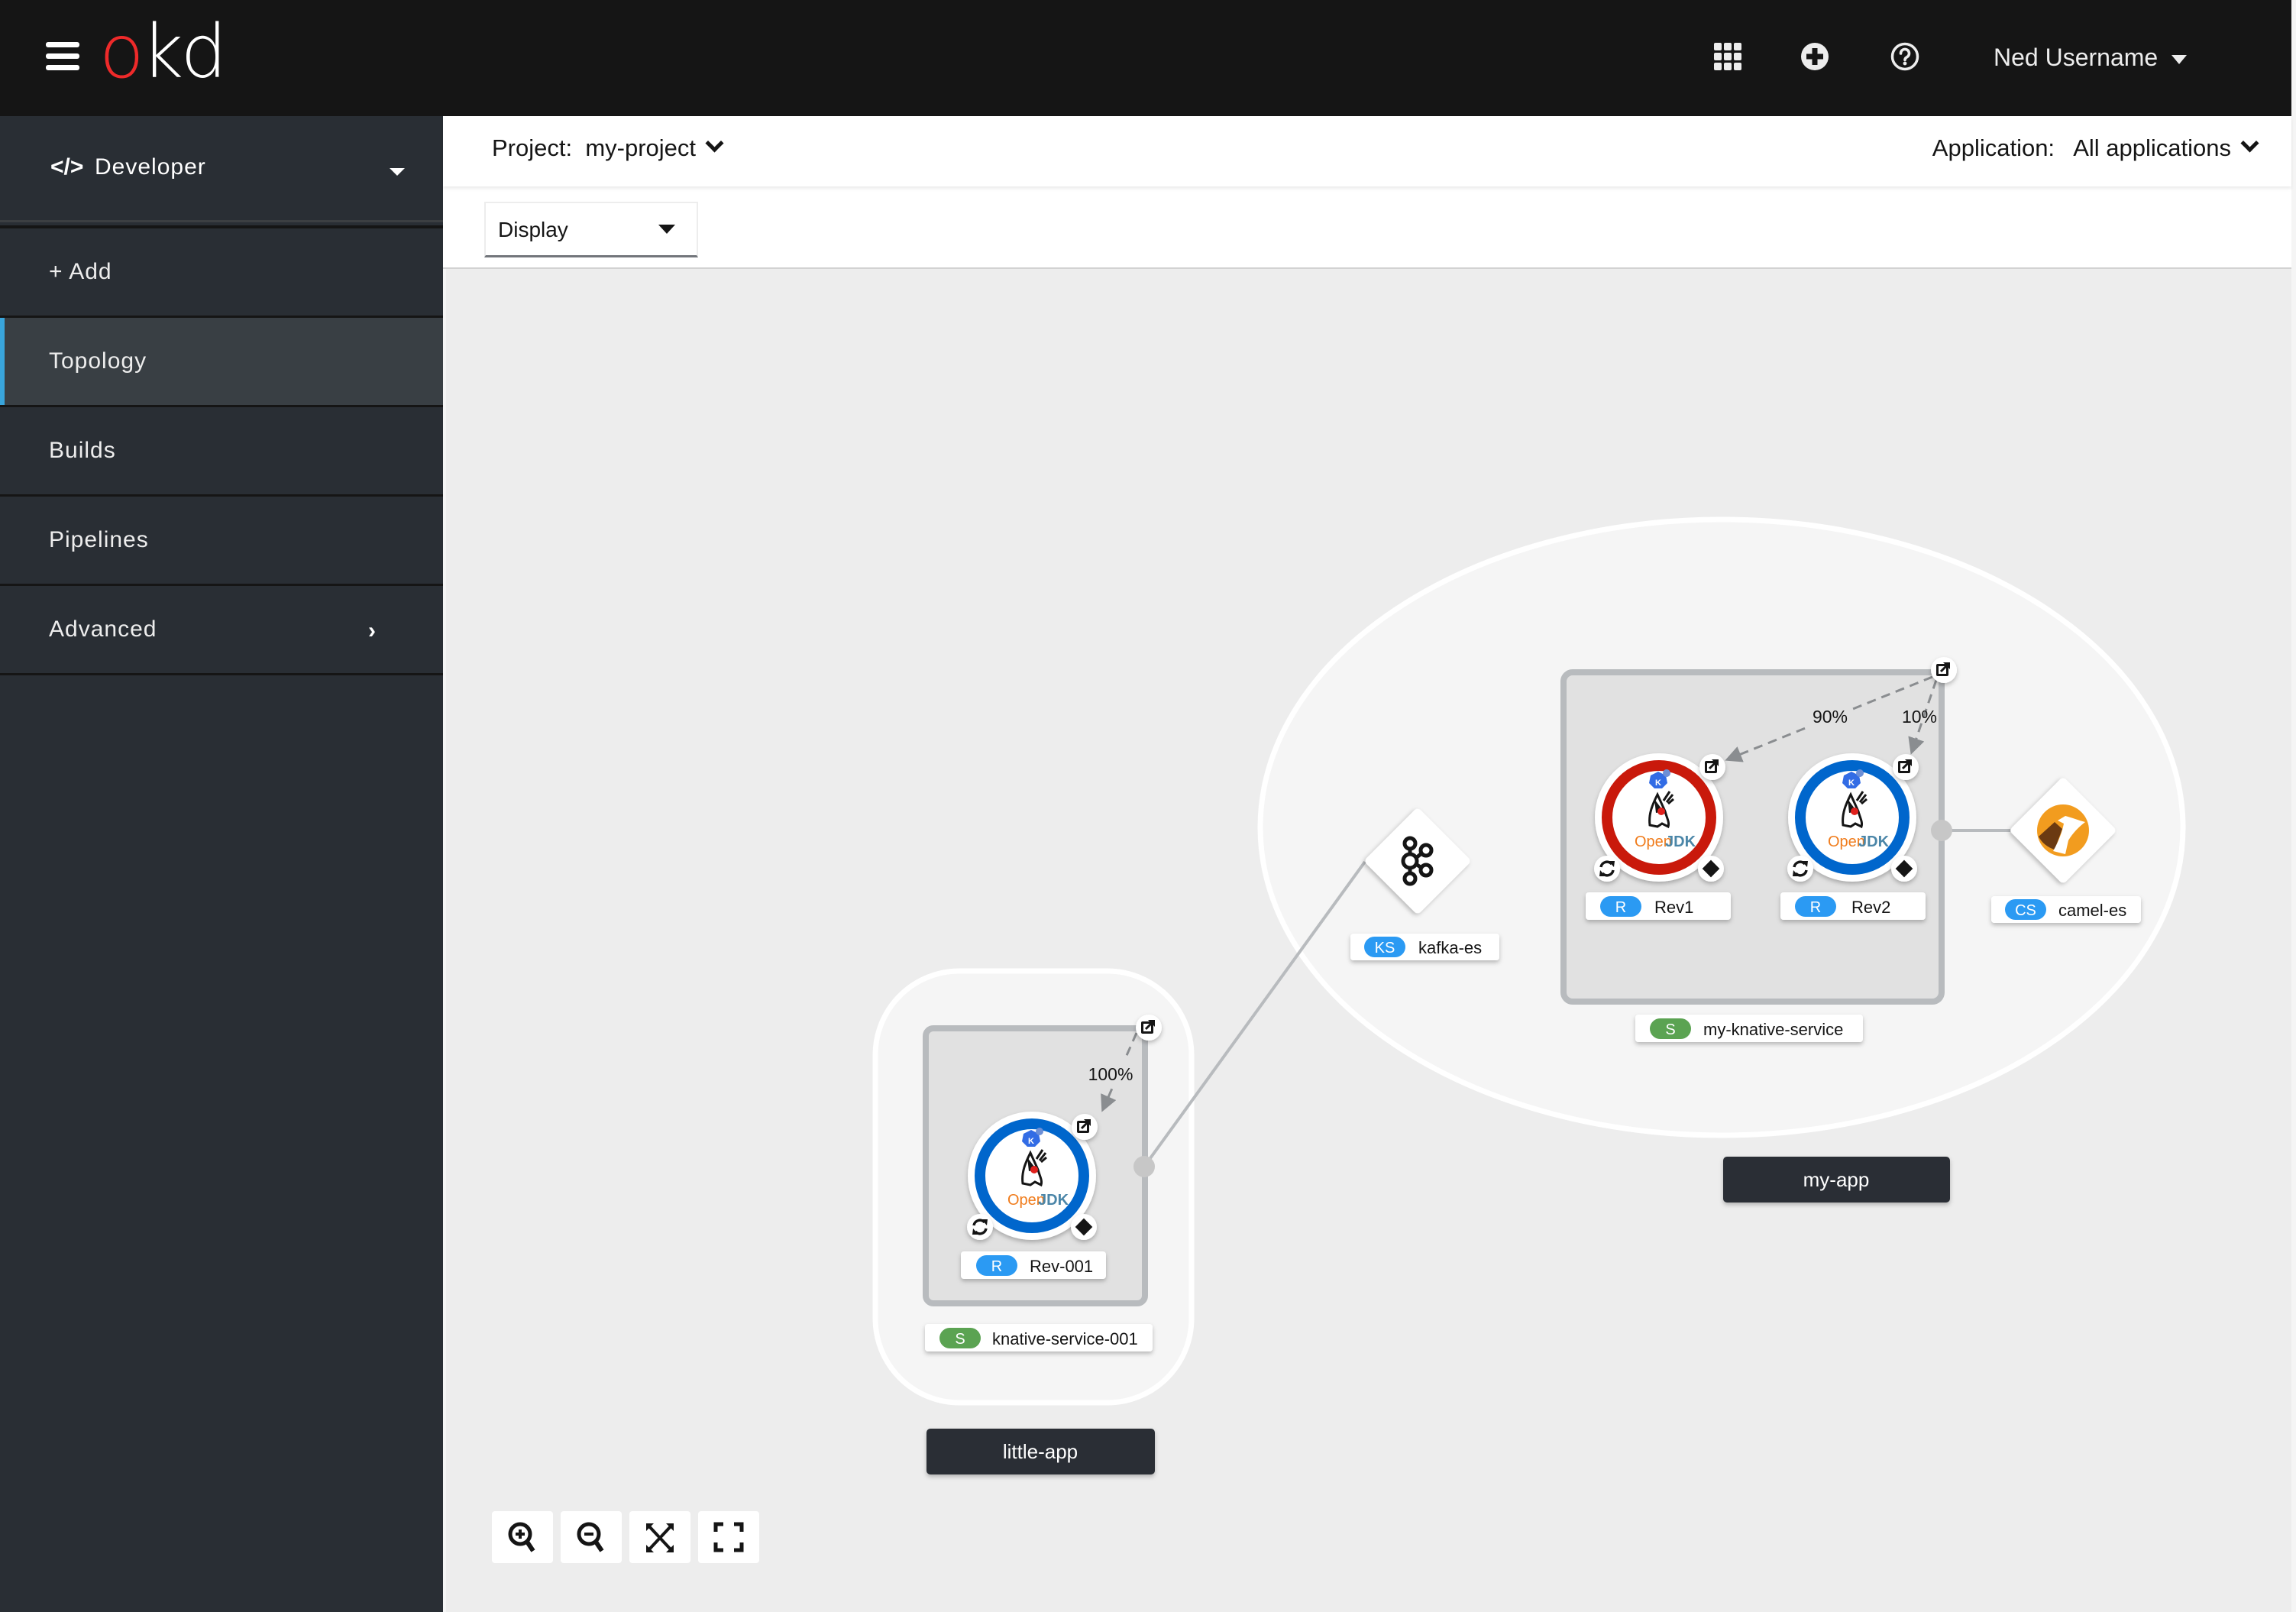 This screenshot has height=1612, width=2296. What do you see at coordinates (2092, 911) in the screenshot?
I see `event-source-name: camel-es` at bounding box center [2092, 911].